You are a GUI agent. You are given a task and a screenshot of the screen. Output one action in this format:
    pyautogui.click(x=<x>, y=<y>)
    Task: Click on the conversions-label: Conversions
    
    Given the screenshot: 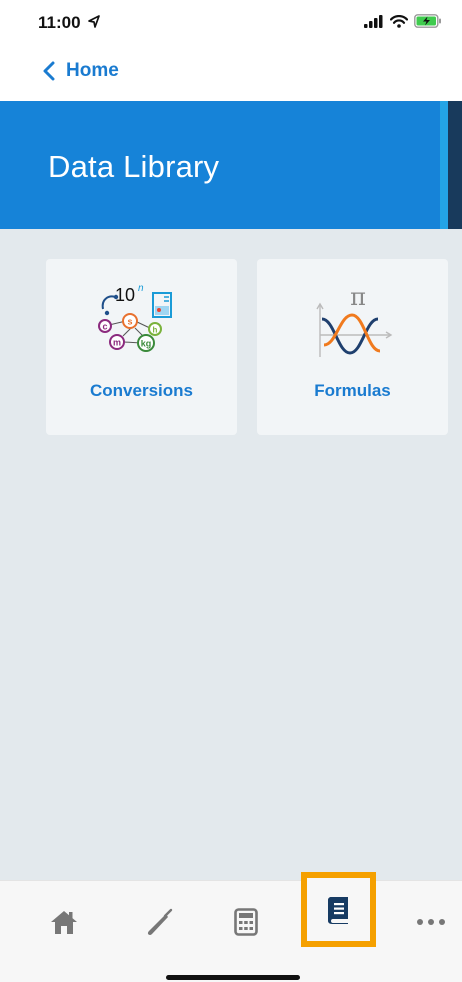 What is the action you would take?
    pyautogui.click(x=141, y=390)
    